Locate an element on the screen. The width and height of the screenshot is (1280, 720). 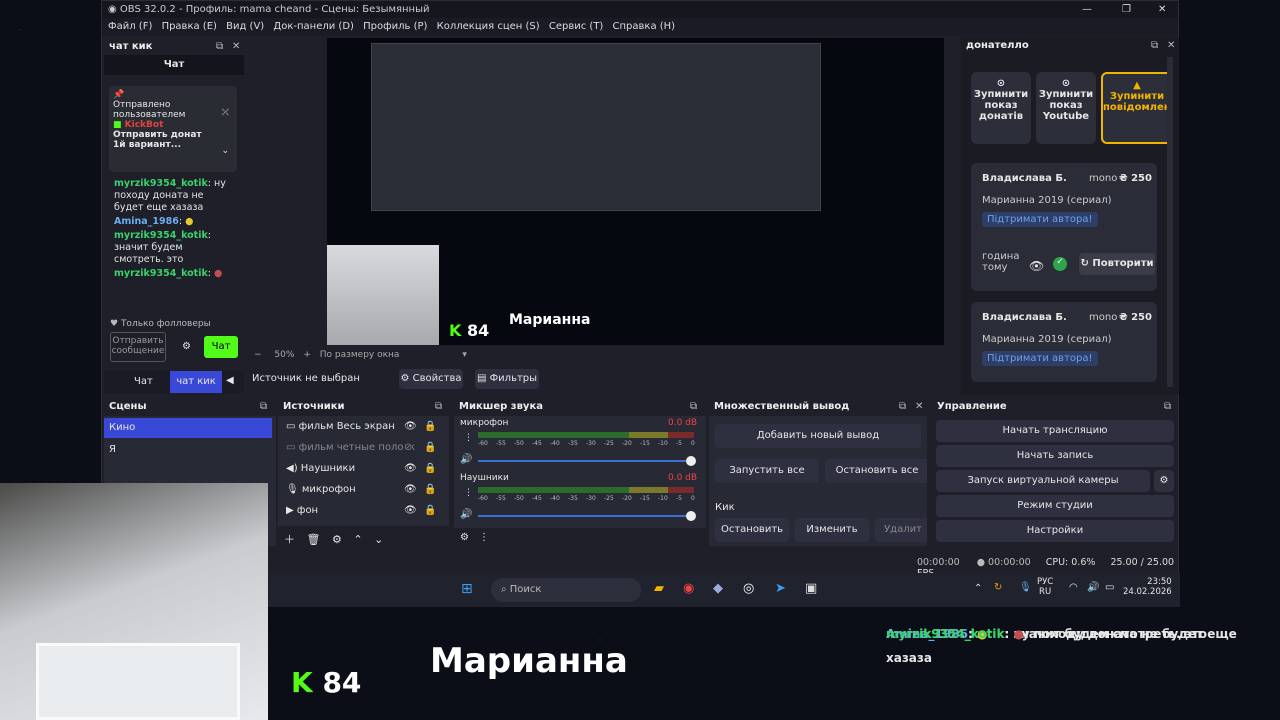
source-item: ▭ фильм четные полоск ⊘ 🔒 is located at coordinates (363, 448).